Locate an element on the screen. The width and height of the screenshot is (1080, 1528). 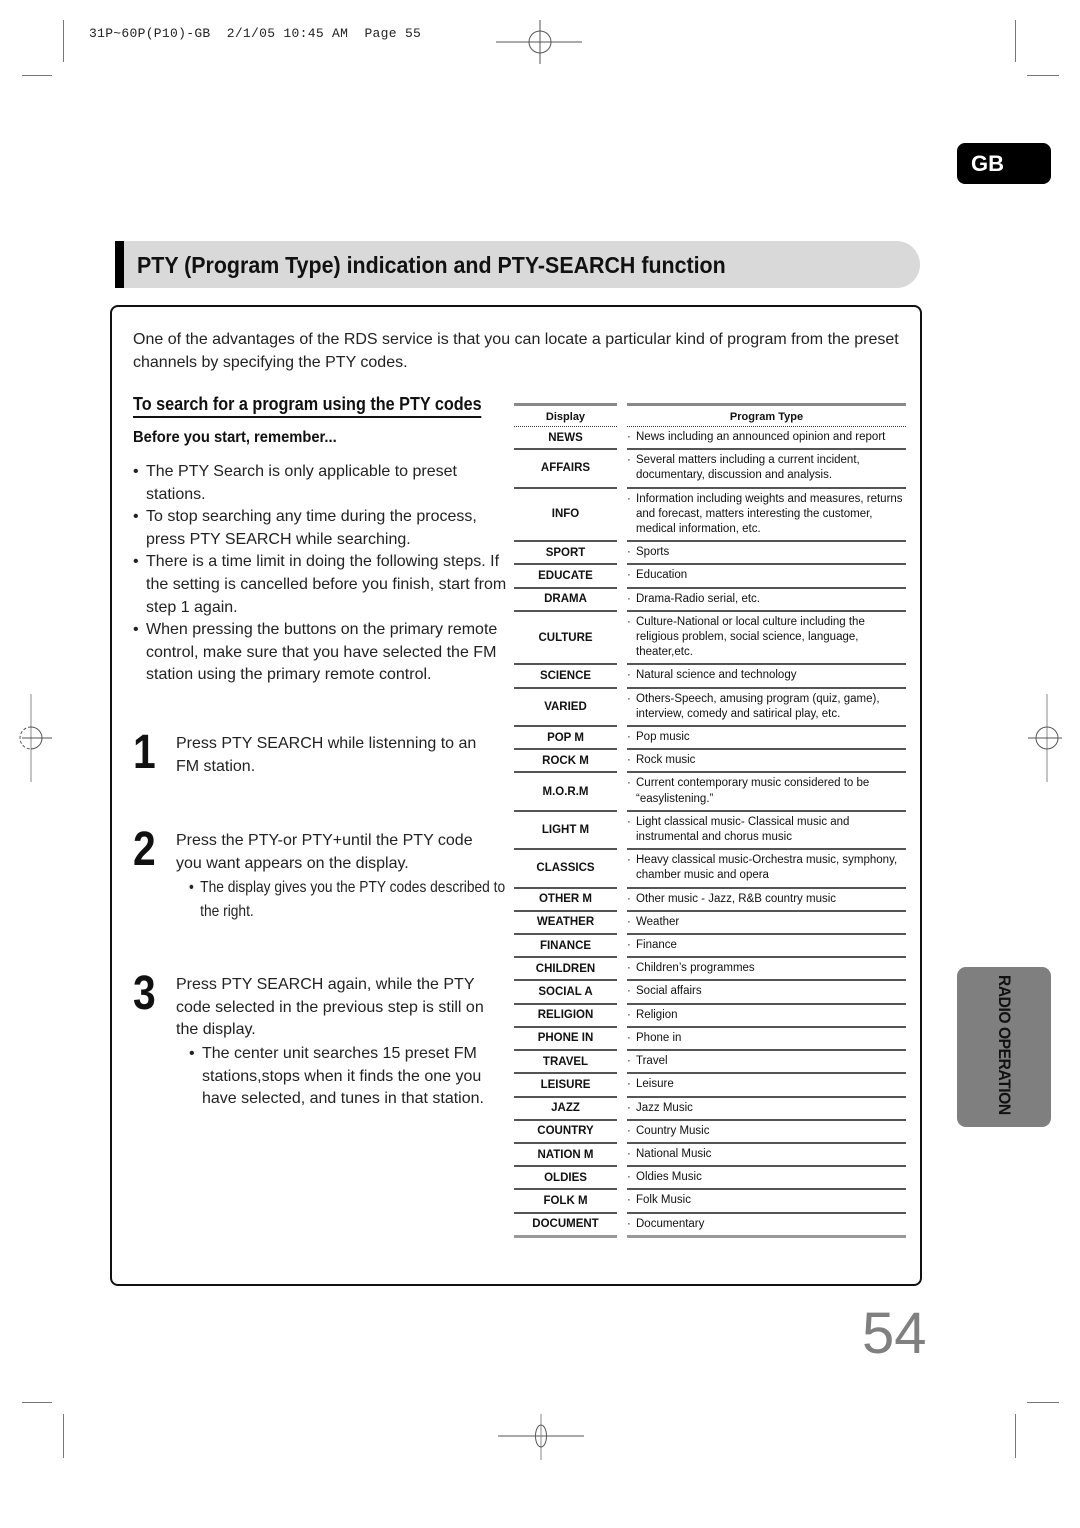
pty-description: · Education is located at coordinates (766, 577).